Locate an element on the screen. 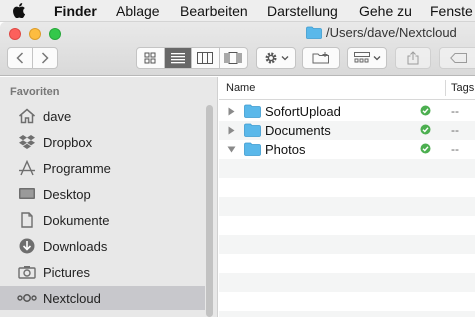 The width and height of the screenshot is (475, 317). share-icon is located at coordinates (413, 58).